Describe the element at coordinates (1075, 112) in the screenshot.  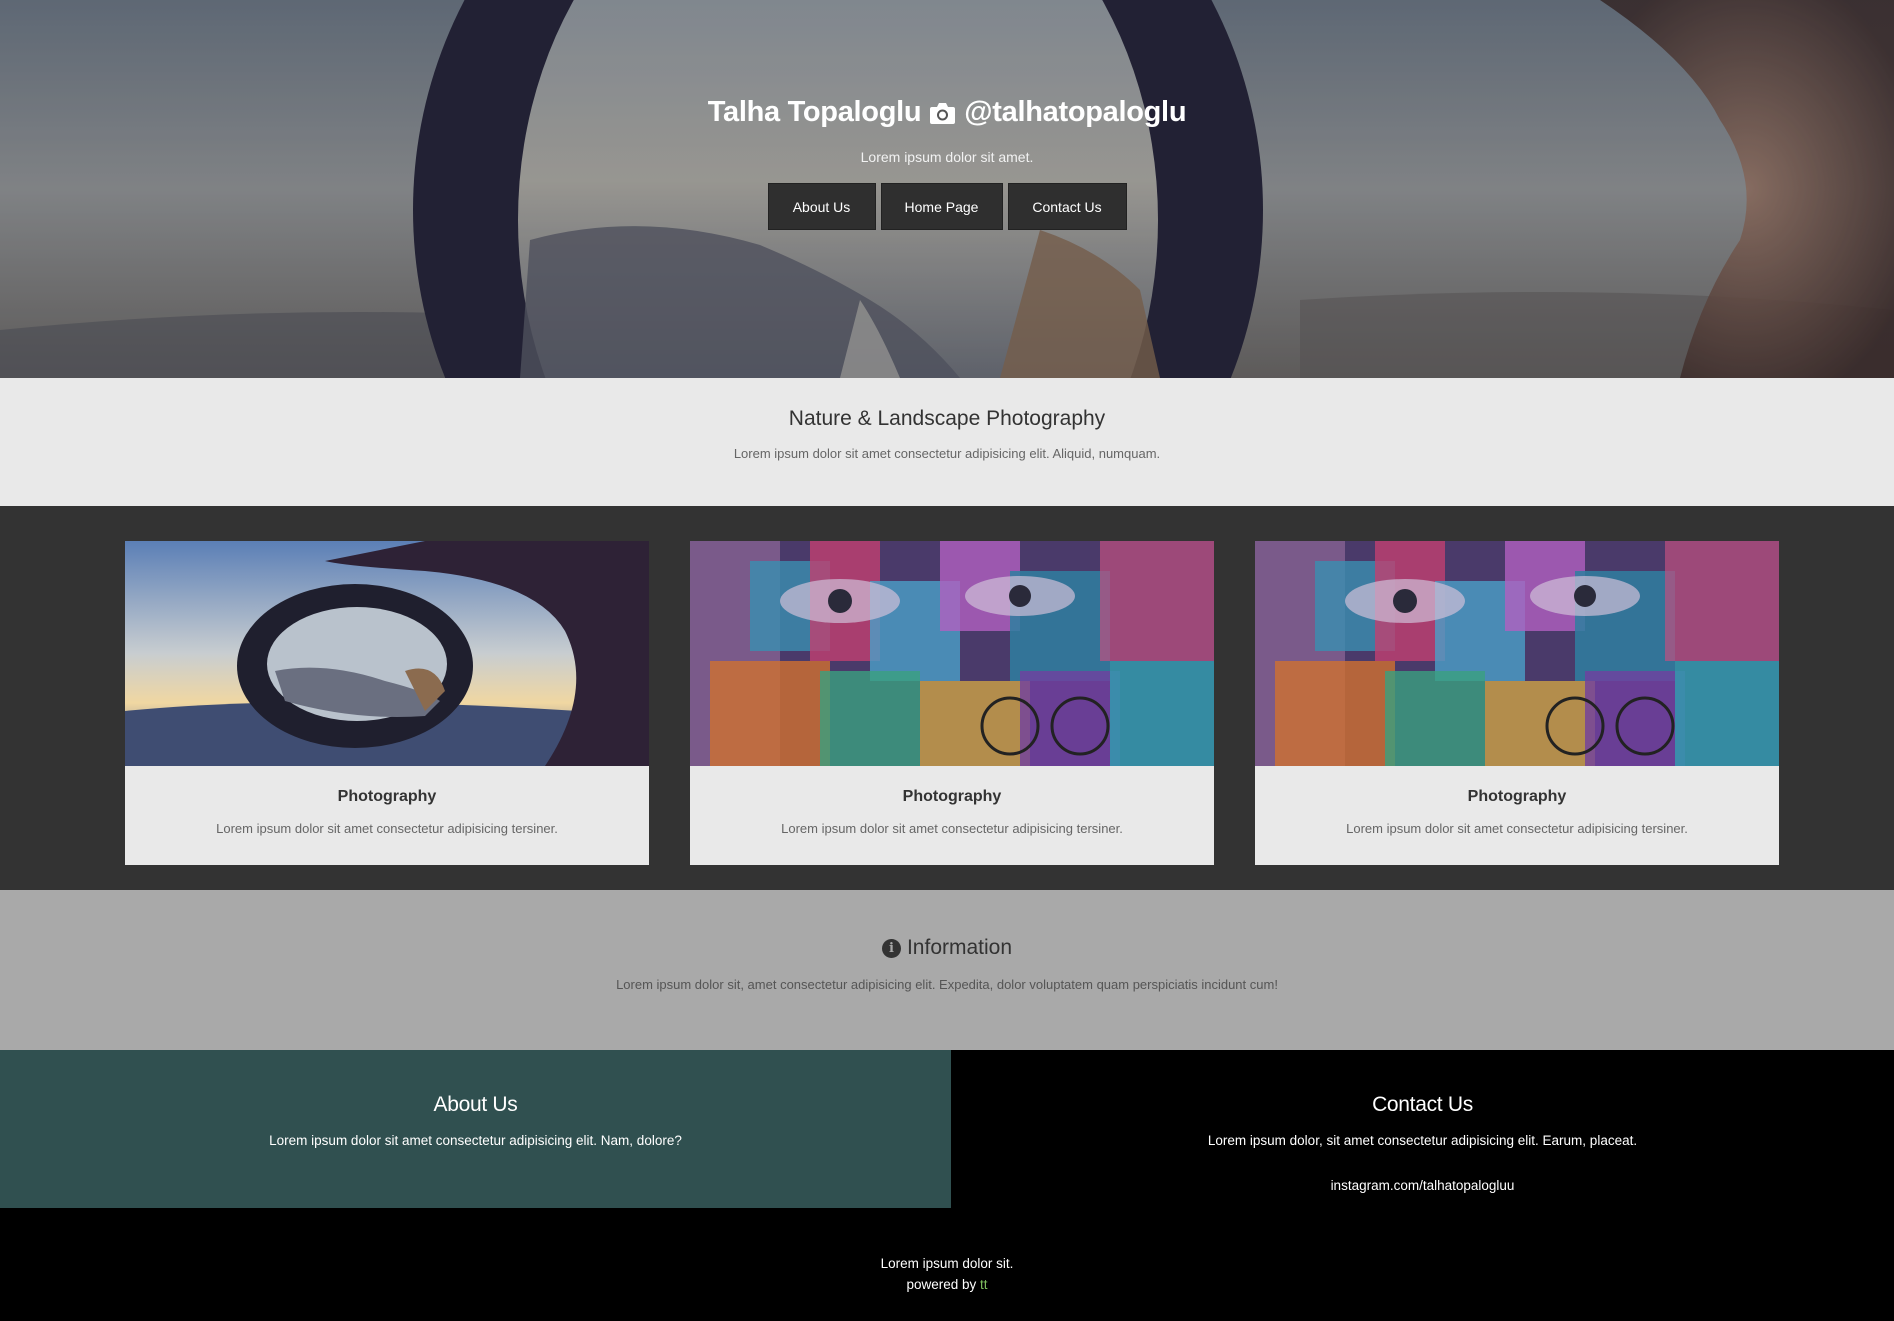
I see `hero-handle: @talhatopaloglu` at that location.